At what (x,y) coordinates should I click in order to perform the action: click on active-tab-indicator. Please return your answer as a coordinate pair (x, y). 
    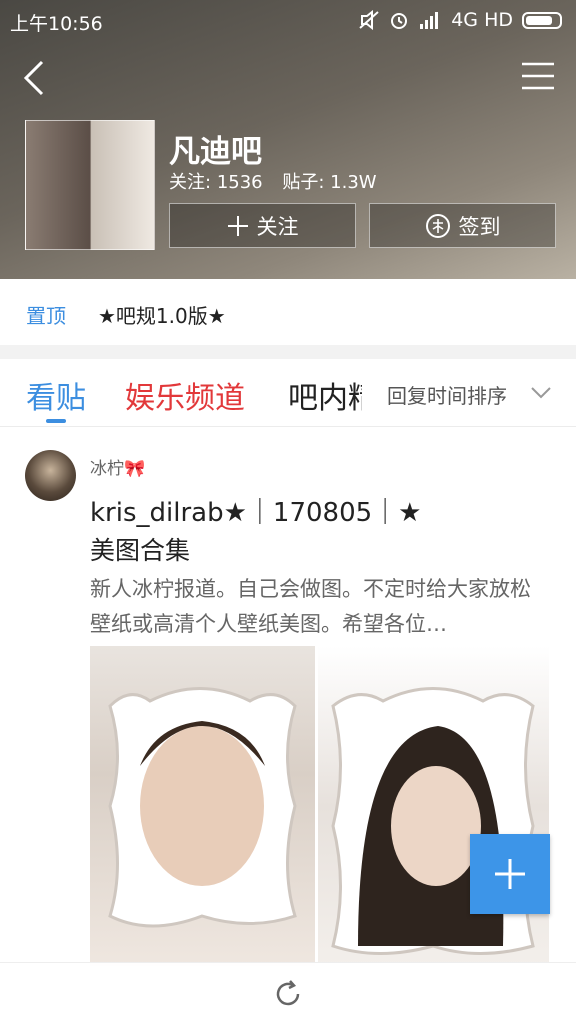
    Looking at the image, I should click on (56, 421).